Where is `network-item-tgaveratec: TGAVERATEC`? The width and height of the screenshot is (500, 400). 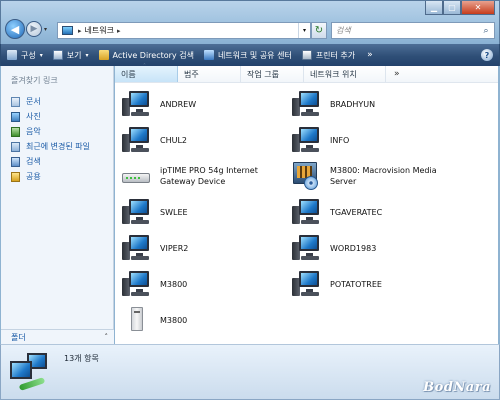
network-item-tgaveratec: TGAVERATEC is located at coordinates (336, 212).